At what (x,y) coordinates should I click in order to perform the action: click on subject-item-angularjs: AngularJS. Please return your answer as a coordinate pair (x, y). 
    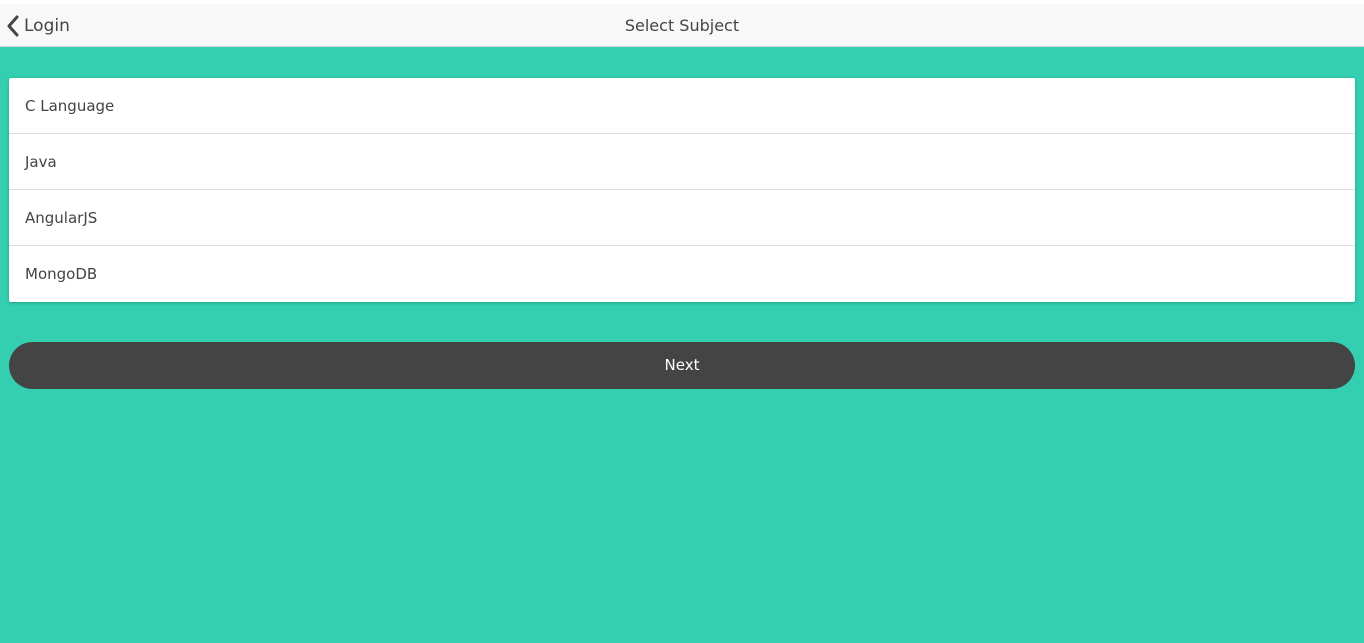
    Looking at the image, I should click on (682, 218).